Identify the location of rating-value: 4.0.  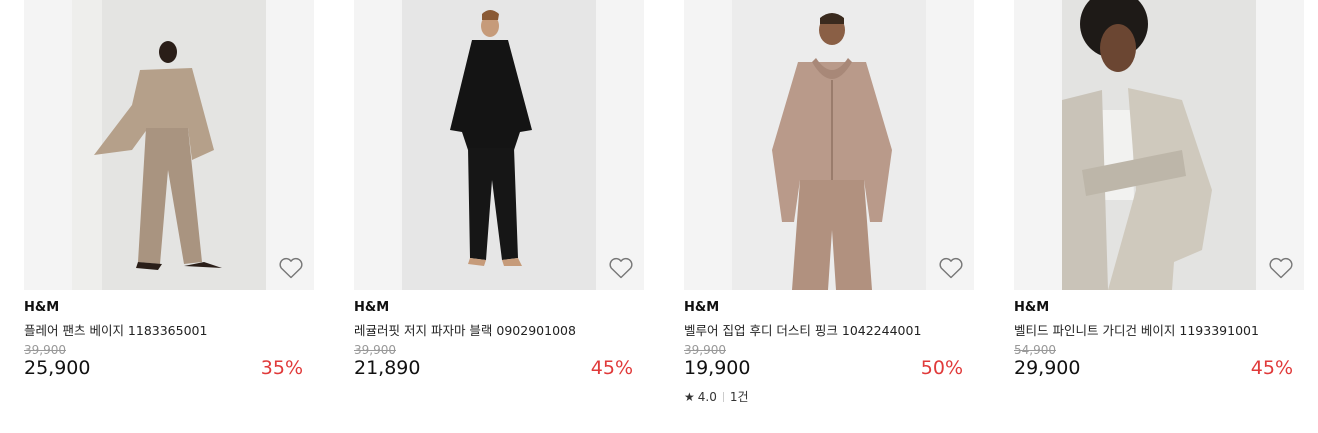
(707, 396).